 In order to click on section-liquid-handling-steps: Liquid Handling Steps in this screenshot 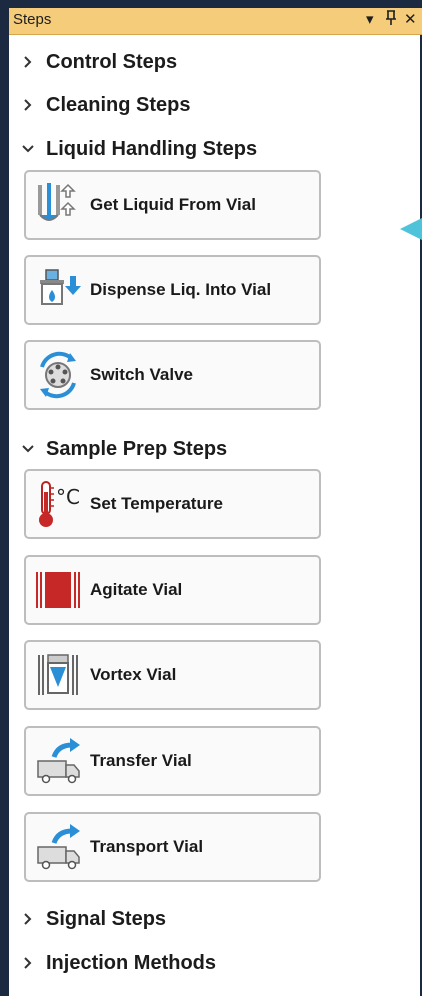, I will do `click(137, 149)`.